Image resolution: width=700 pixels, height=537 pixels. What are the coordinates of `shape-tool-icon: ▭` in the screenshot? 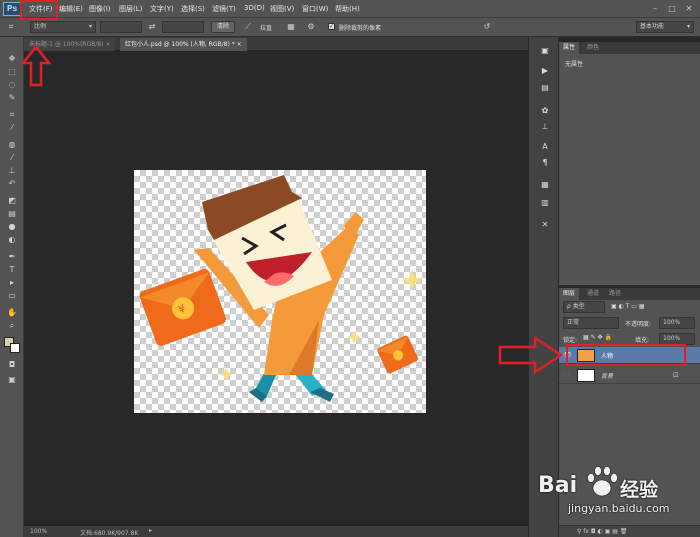 It's located at (12, 295).